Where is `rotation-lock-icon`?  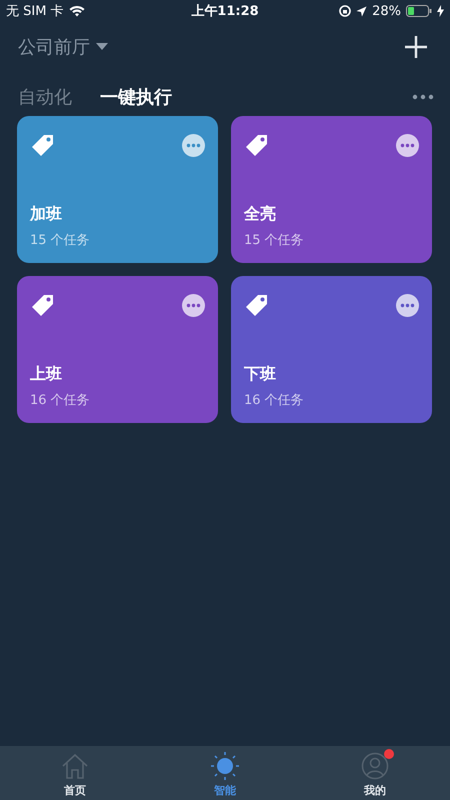 rotation-lock-icon is located at coordinates (345, 11).